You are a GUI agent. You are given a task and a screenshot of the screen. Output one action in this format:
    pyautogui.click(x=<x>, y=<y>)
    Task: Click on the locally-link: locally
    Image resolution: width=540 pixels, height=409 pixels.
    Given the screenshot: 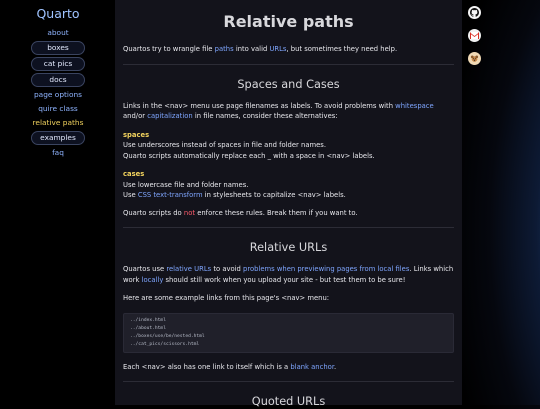 What is the action you would take?
    pyautogui.click(x=153, y=280)
    